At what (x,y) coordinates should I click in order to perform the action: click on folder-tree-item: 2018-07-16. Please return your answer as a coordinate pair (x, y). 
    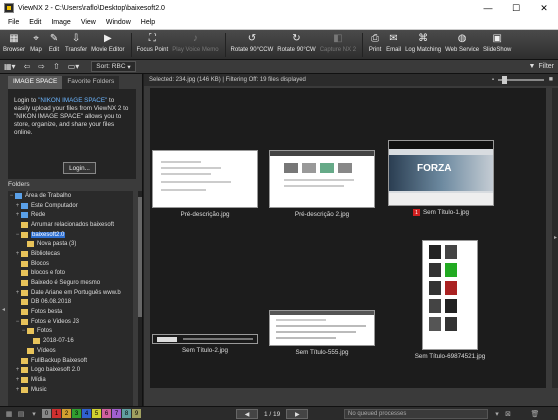
    Looking at the image, I should click on (70, 341).